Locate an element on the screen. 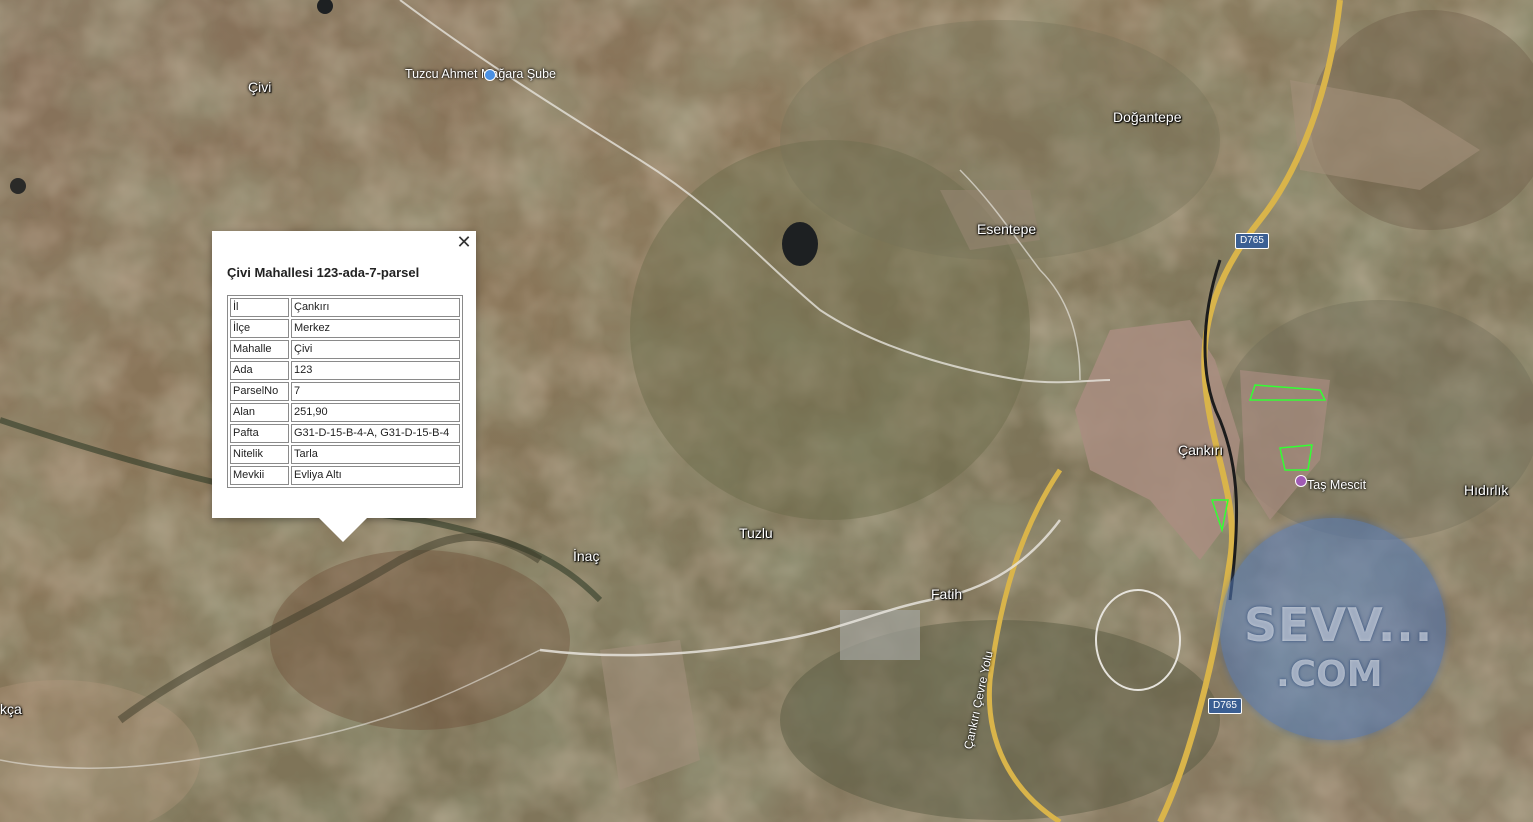 The height and width of the screenshot is (822, 1533). table-row: Mahalle Çivi is located at coordinates (345, 349).